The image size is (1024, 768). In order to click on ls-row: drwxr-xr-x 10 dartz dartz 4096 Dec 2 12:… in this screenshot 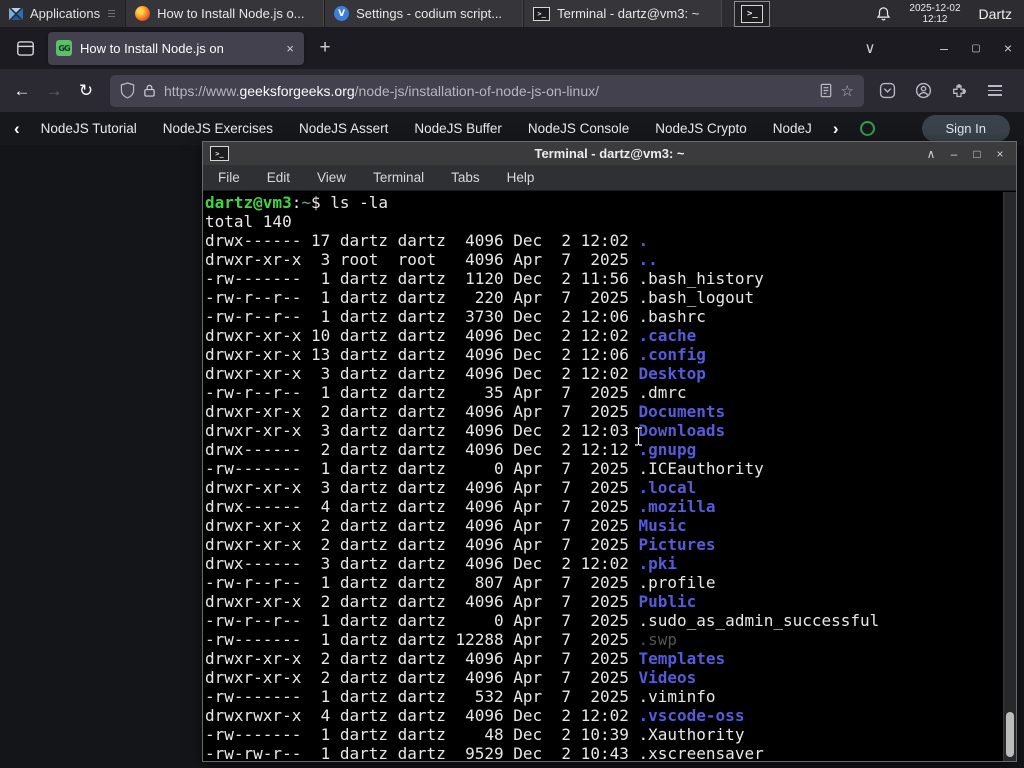, I will do `click(603, 335)`.